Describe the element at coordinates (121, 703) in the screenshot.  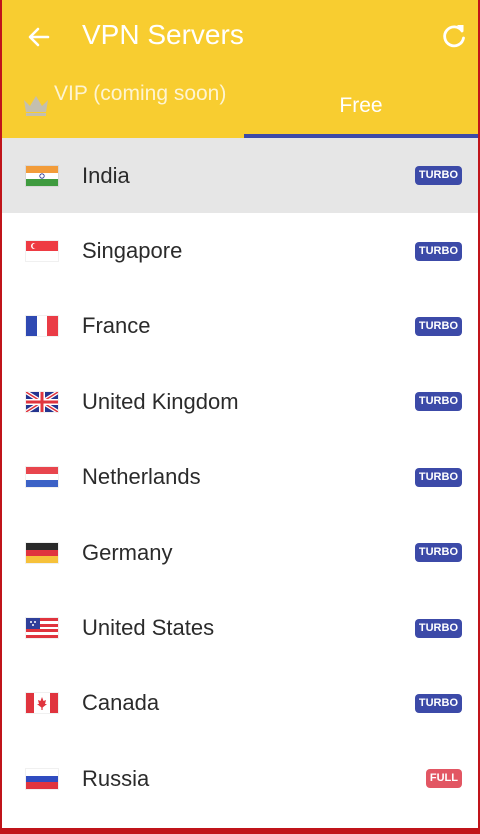
I see `server-name: Canada` at that location.